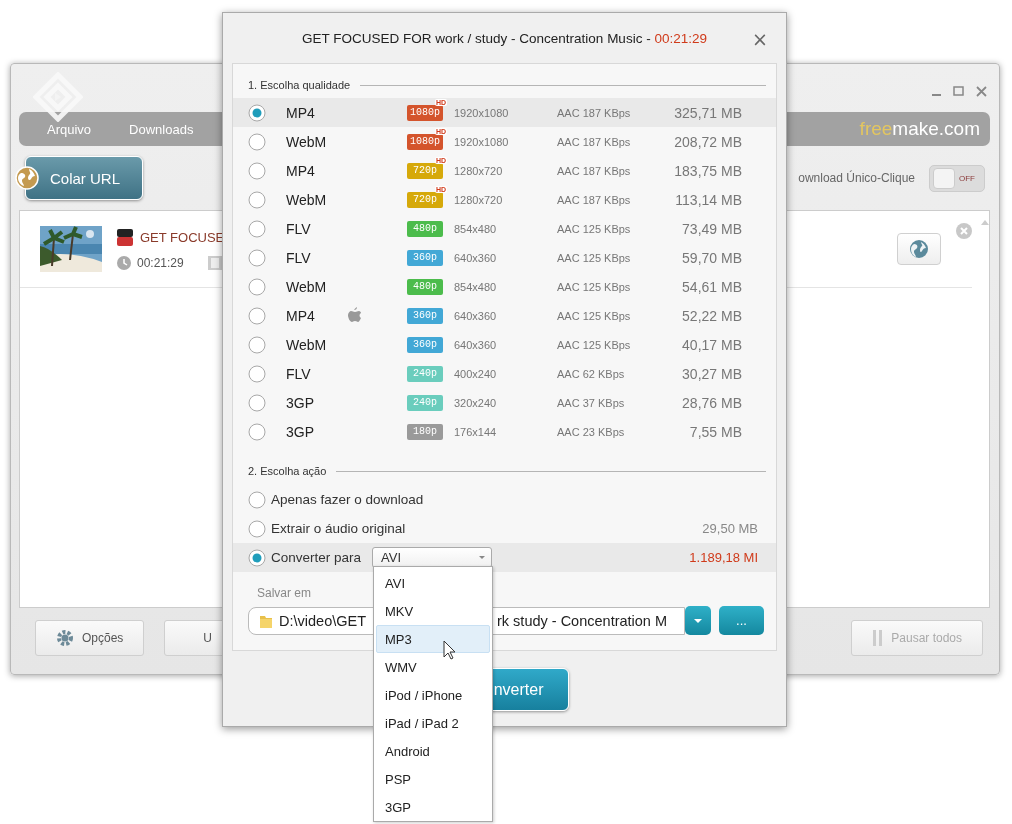  What do you see at coordinates (711, 257) in the screenshot?
I see `file-size: 59,70 MB` at bounding box center [711, 257].